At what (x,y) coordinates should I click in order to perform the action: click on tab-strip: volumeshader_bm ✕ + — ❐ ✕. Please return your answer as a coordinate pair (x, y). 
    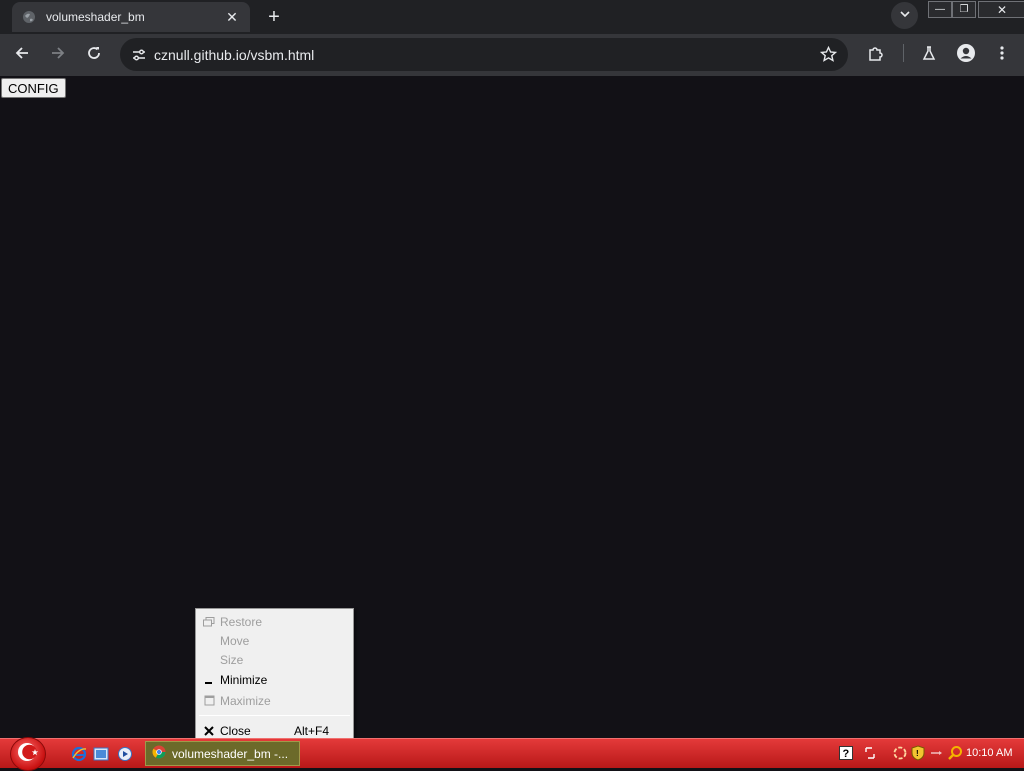
    Looking at the image, I should click on (512, 17).